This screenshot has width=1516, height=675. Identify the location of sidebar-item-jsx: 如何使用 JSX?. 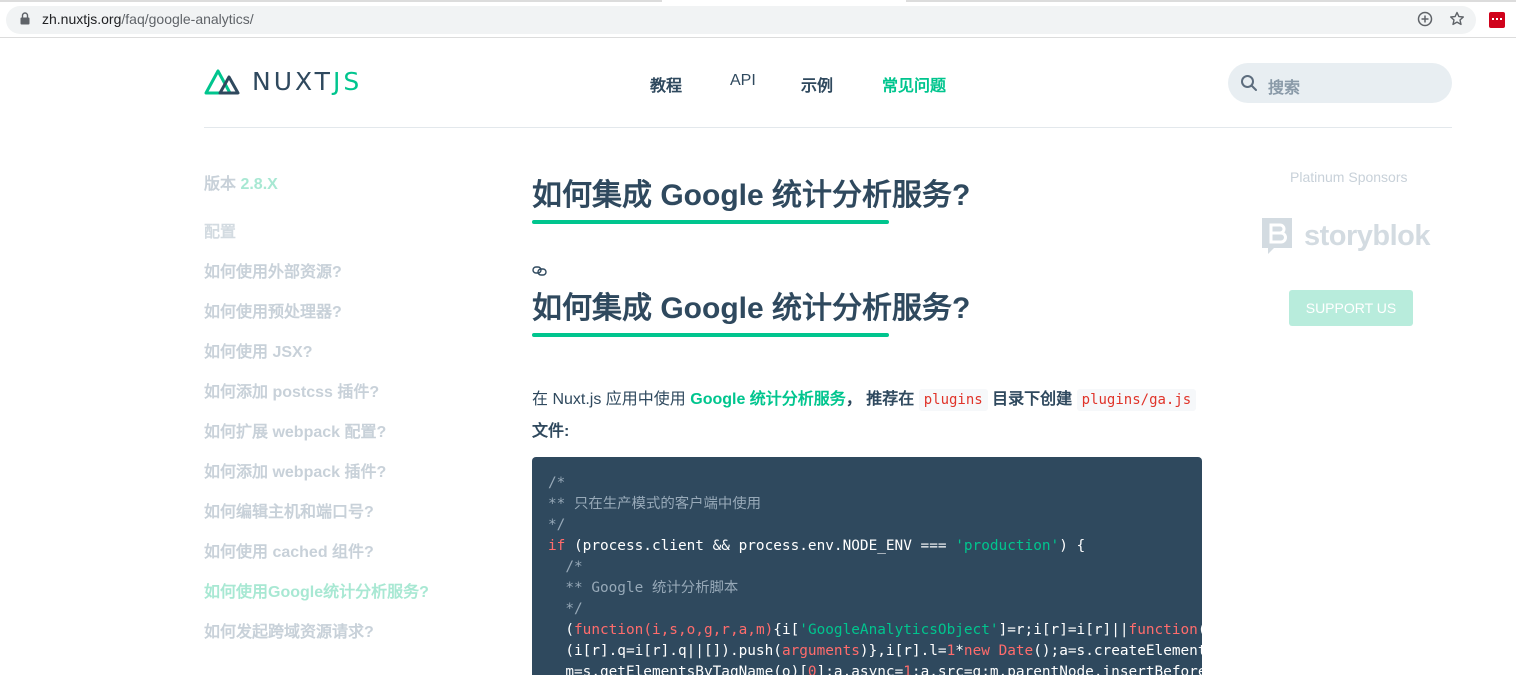
(258, 350).